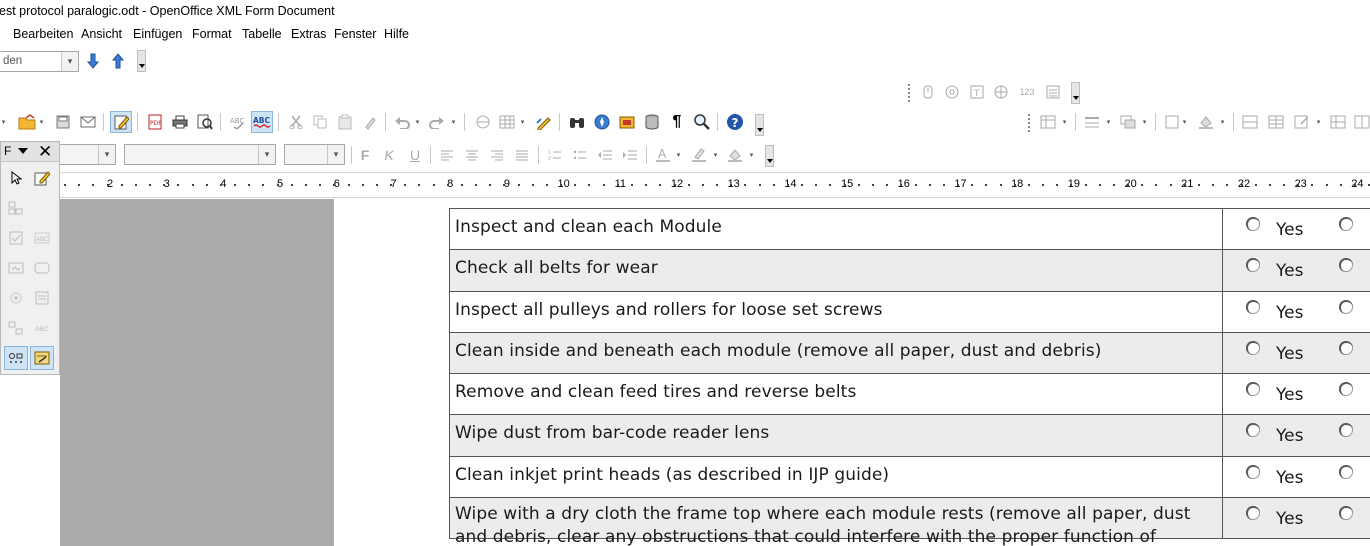 This screenshot has height=546, width=1370. I want to click on highlighting-icon, so click(699, 155).